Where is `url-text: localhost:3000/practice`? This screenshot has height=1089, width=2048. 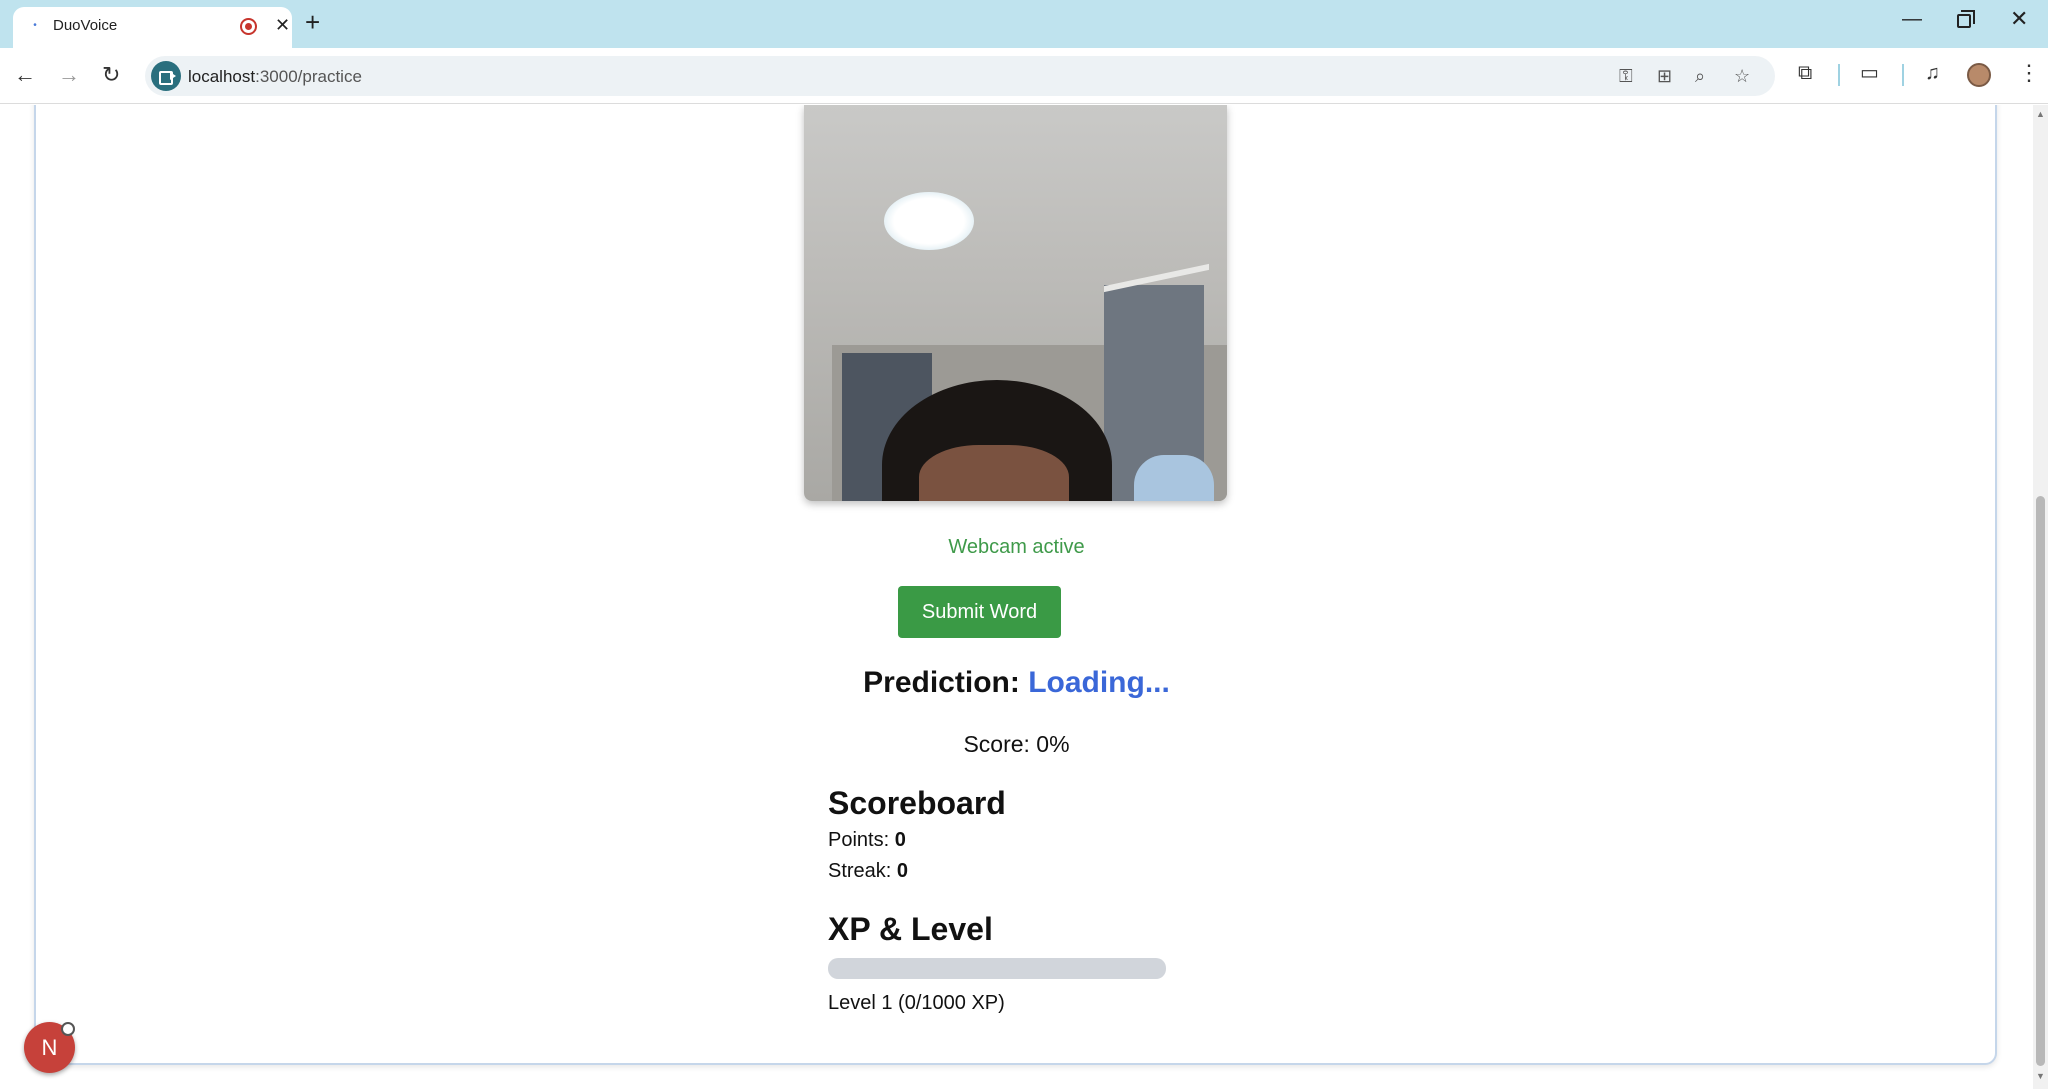 url-text: localhost:3000/practice is located at coordinates (275, 77).